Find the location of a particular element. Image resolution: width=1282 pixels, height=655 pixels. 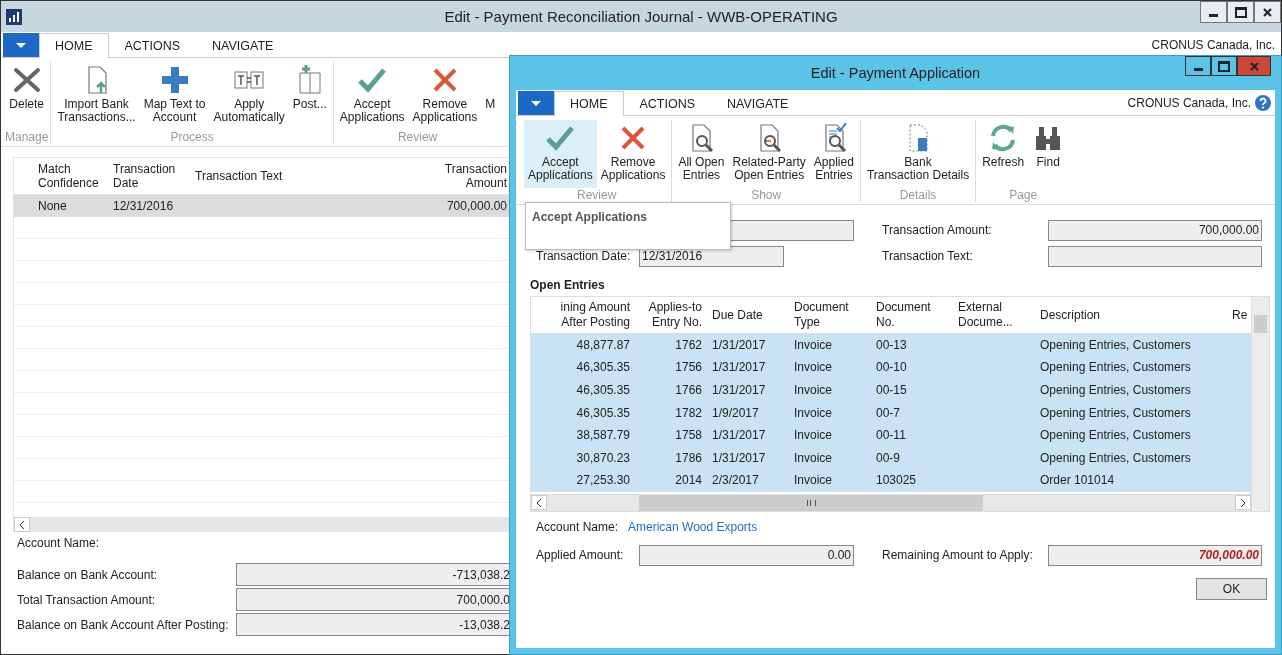

column-header: Description is located at coordinates (1130, 315).